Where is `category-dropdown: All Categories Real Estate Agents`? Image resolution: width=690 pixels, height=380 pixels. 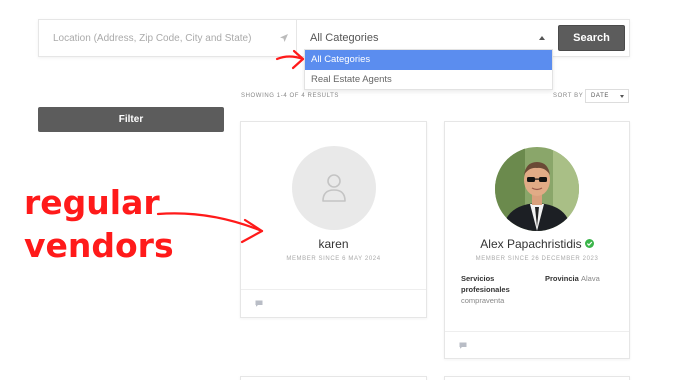 category-dropdown: All Categories Real Estate Agents is located at coordinates (428, 69).